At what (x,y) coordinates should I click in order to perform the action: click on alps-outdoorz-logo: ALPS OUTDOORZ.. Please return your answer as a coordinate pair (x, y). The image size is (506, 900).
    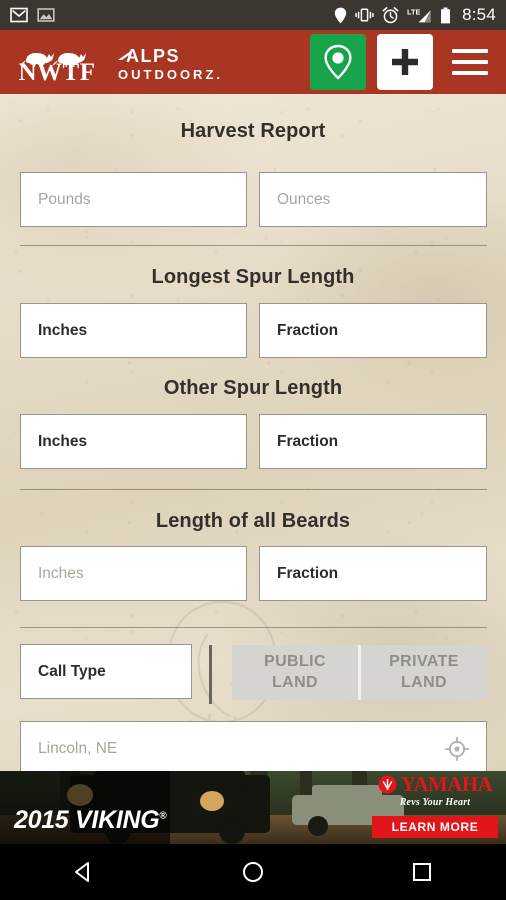
    Looking at the image, I should click on (170, 62).